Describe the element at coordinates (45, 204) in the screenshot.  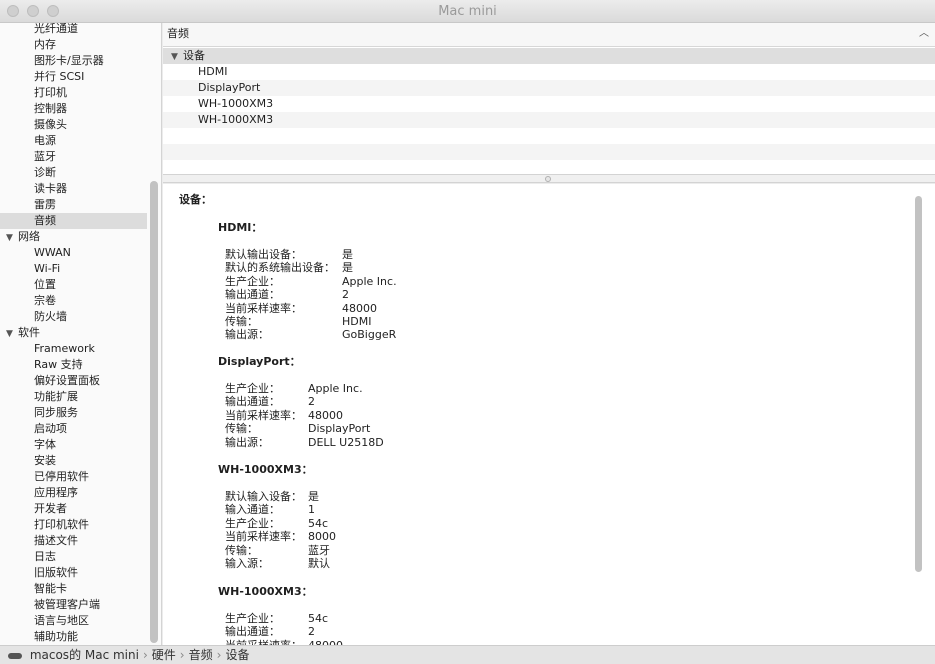
I see `sidebar-item-label: 雷雳` at that location.